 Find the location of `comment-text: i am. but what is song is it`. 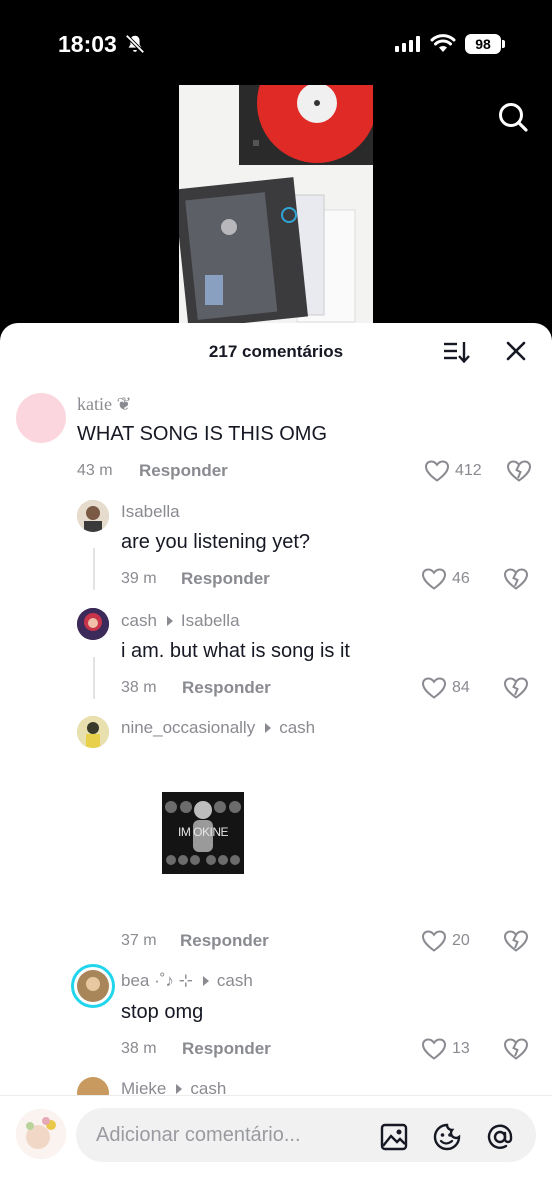

comment-text: i am. but what is song is it is located at coordinates (235, 651).